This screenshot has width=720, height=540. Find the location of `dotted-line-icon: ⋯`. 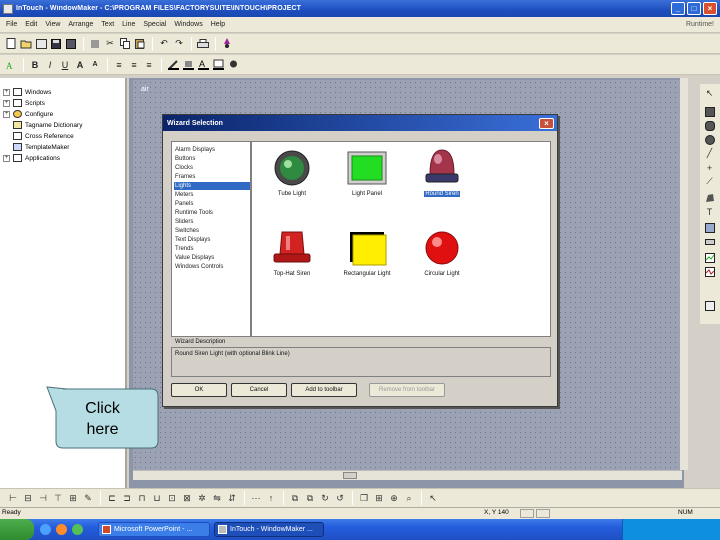

dotted-line-icon: ⋯ is located at coordinates (256, 498).